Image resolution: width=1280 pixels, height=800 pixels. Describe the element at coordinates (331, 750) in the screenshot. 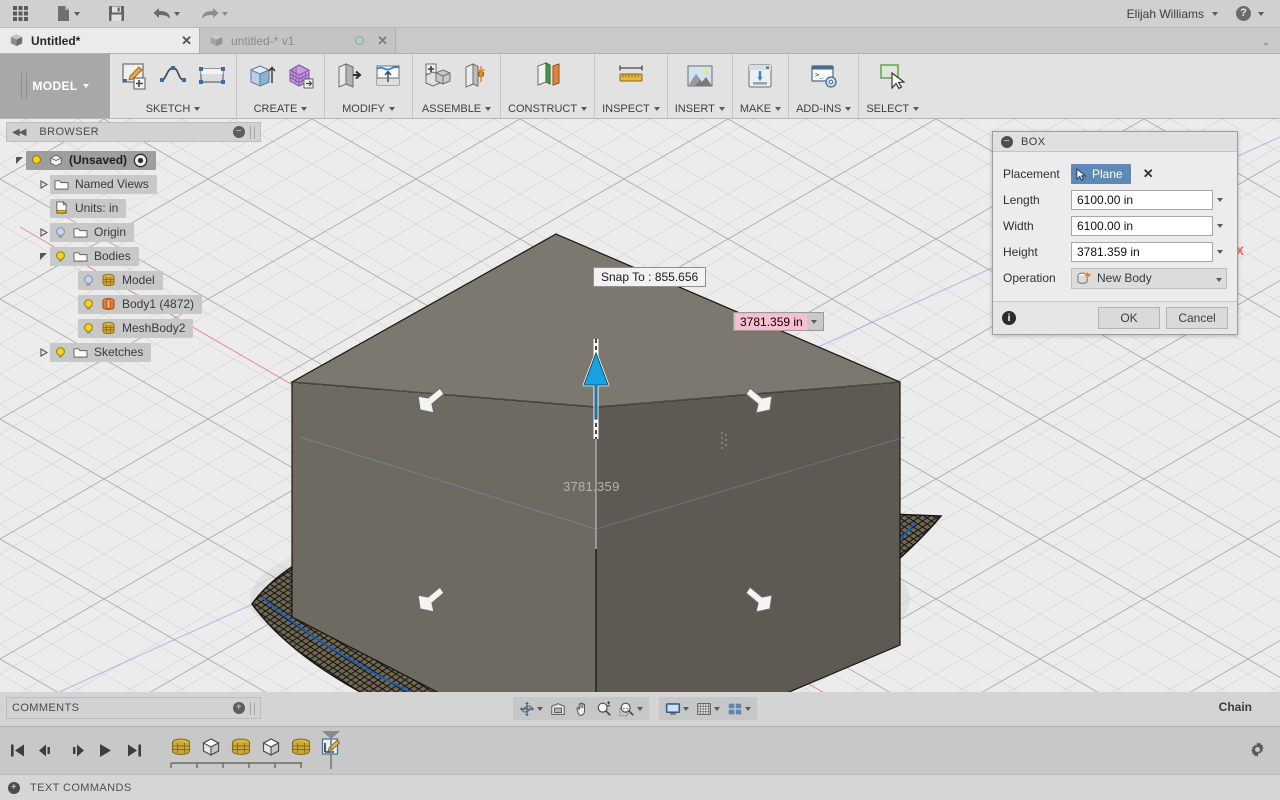

I see `timeline-playhead` at that location.